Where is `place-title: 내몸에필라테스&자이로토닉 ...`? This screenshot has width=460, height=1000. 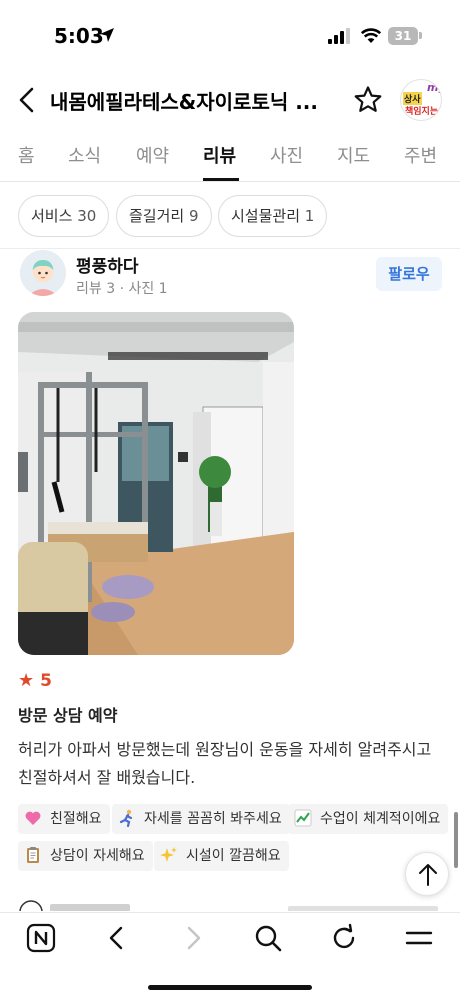 place-title: 내몸에필라테스&자이로토닉 ... is located at coordinates (184, 102).